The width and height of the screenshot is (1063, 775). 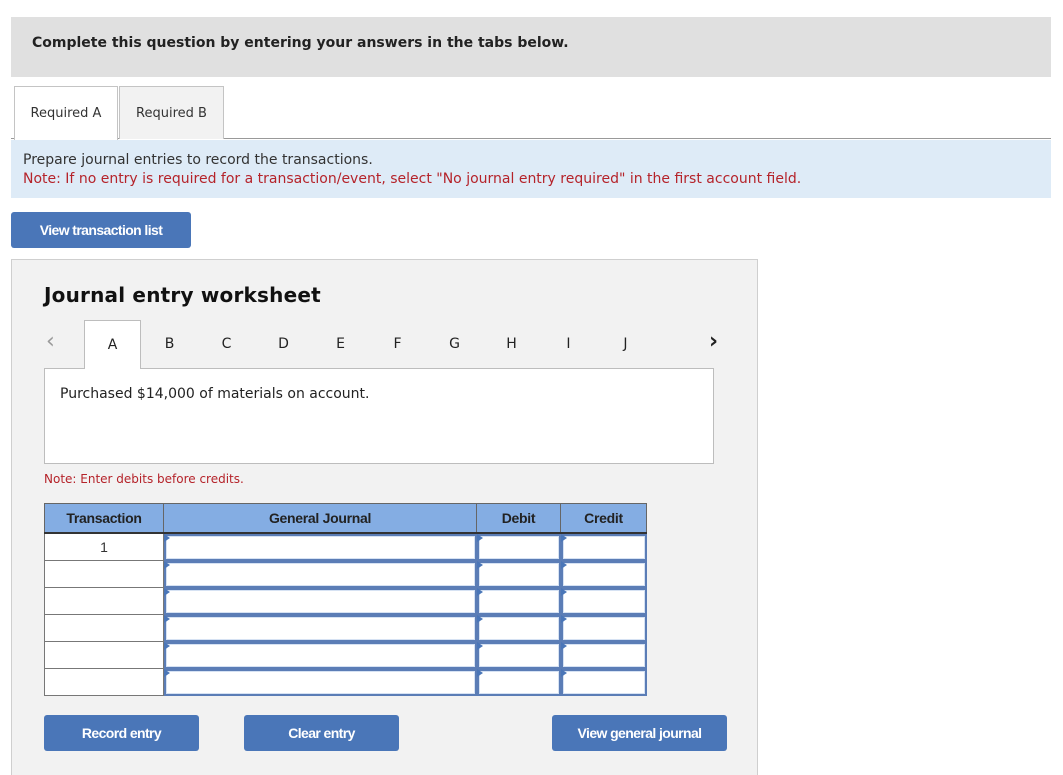 I want to click on worksheet-title: Journal entry worksheet, so click(x=182, y=295).